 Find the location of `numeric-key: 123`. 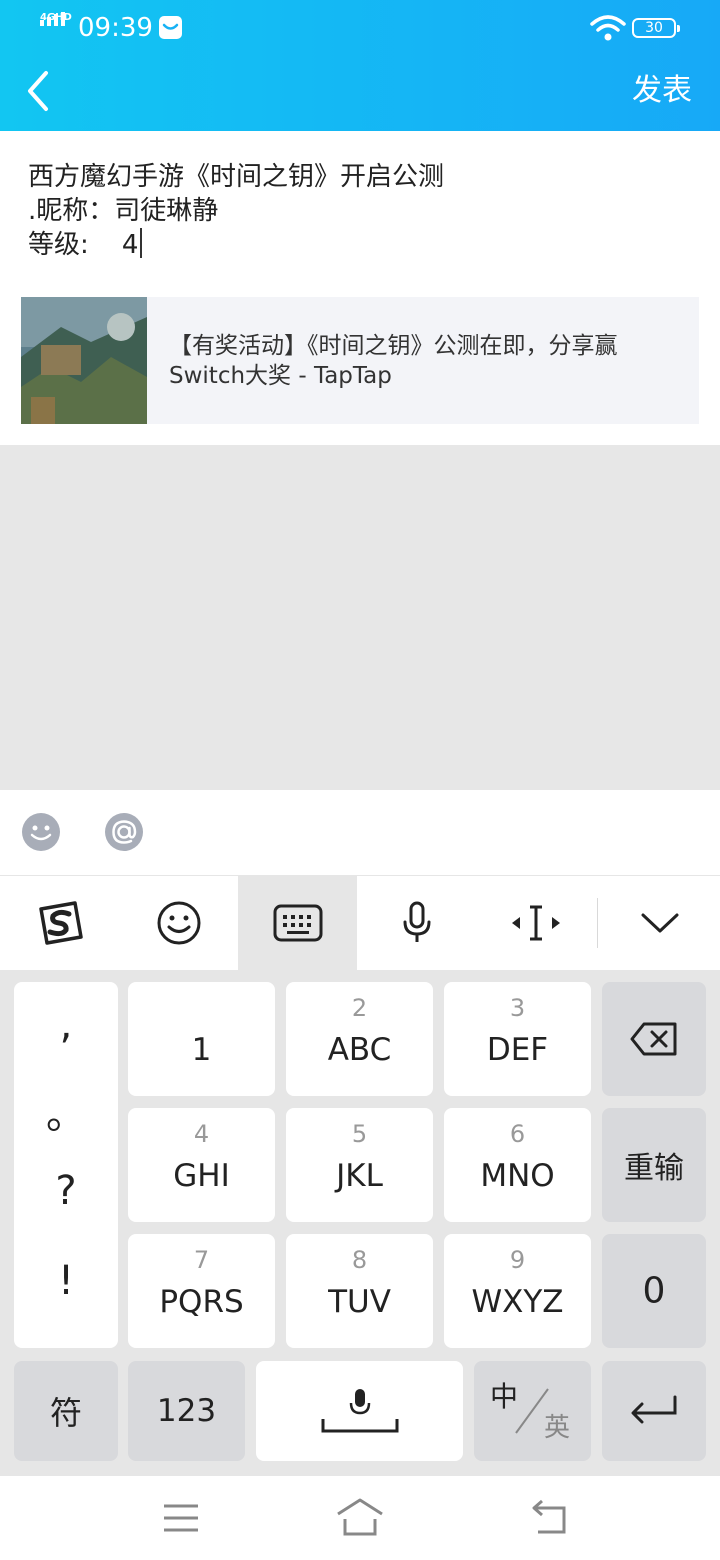

numeric-key: 123 is located at coordinates (186, 1411).